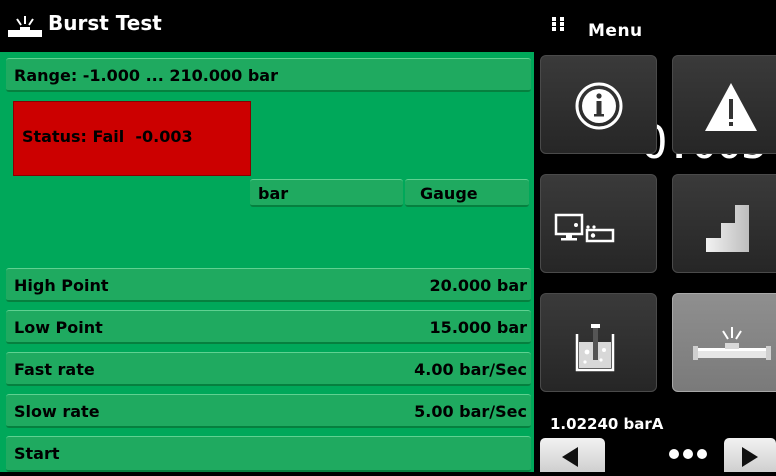 The width and height of the screenshot is (776, 476). Describe the element at coordinates (731, 107) in the screenshot. I see `warning-icon` at that location.